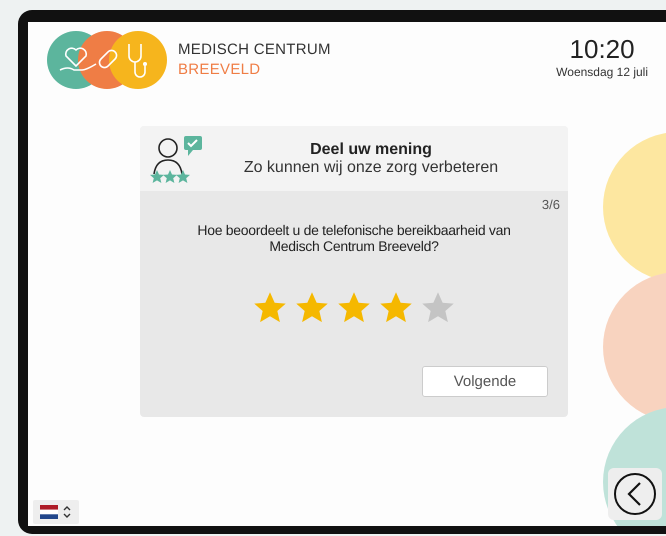 The height and width of the screenshot is (536, 666). I want to click on survey-subtitle: Zo kunnen wij onze zorg verbeteren, so click(371, 167).